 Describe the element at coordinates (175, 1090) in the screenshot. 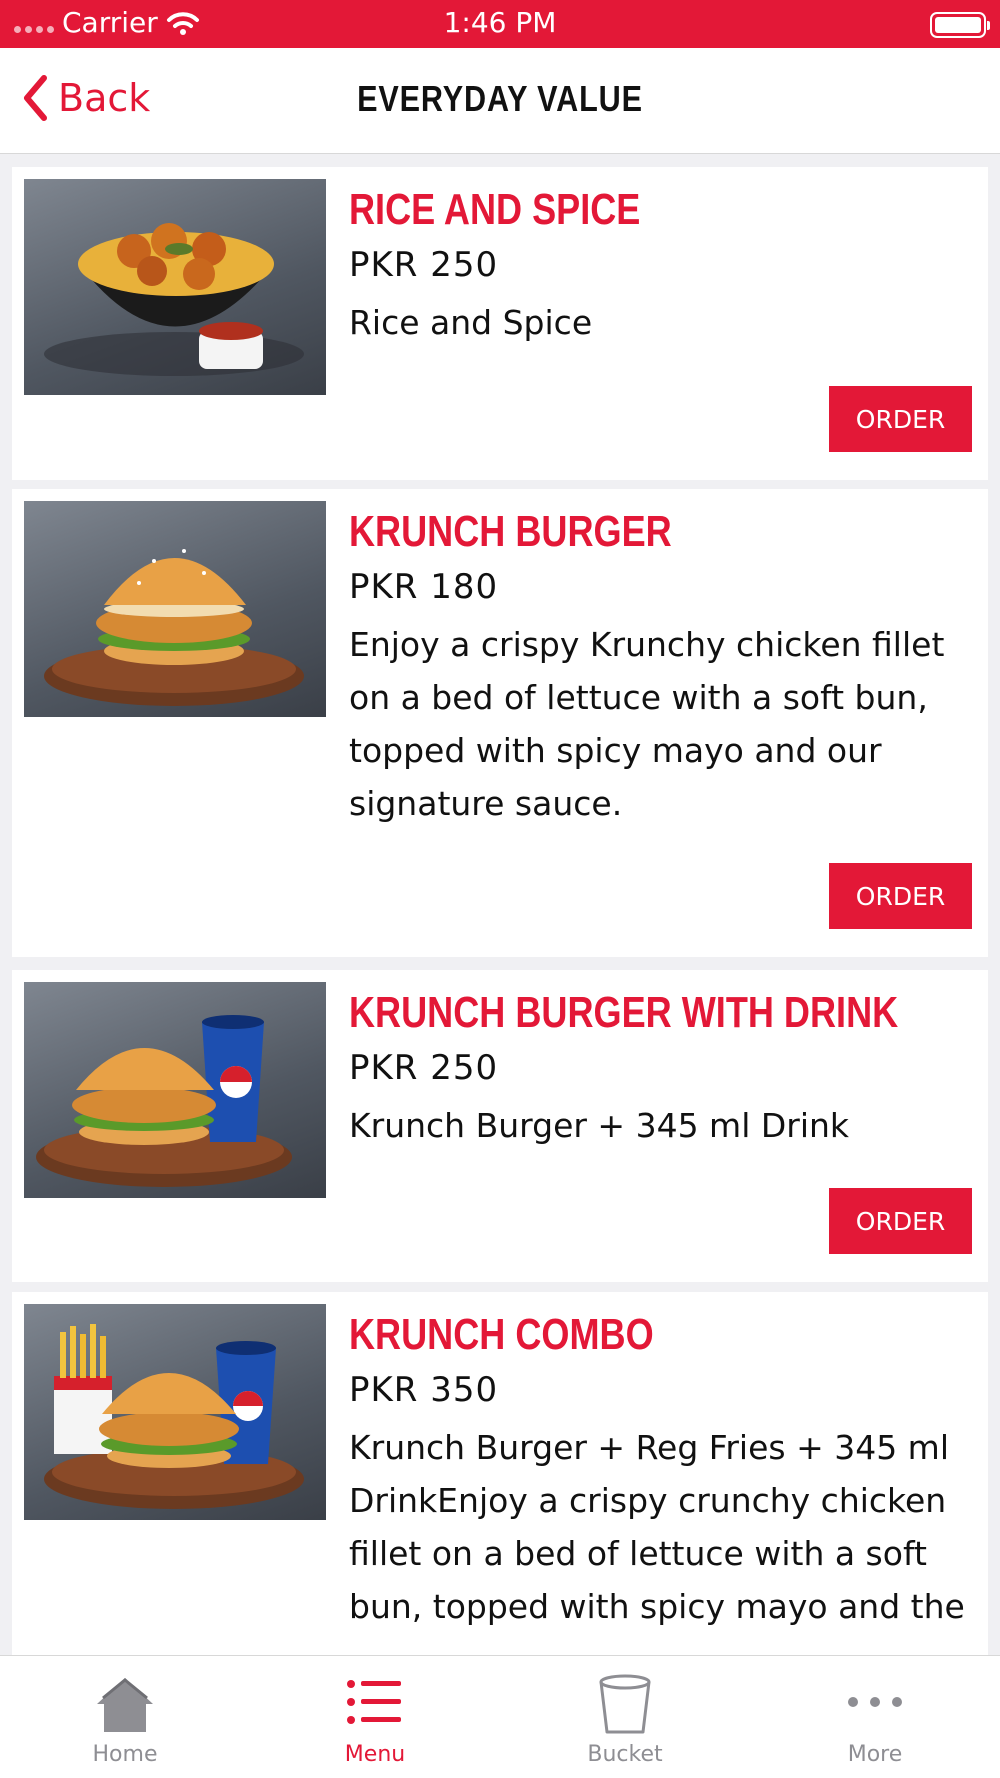

I see `burger-with-drink-image` at that location.